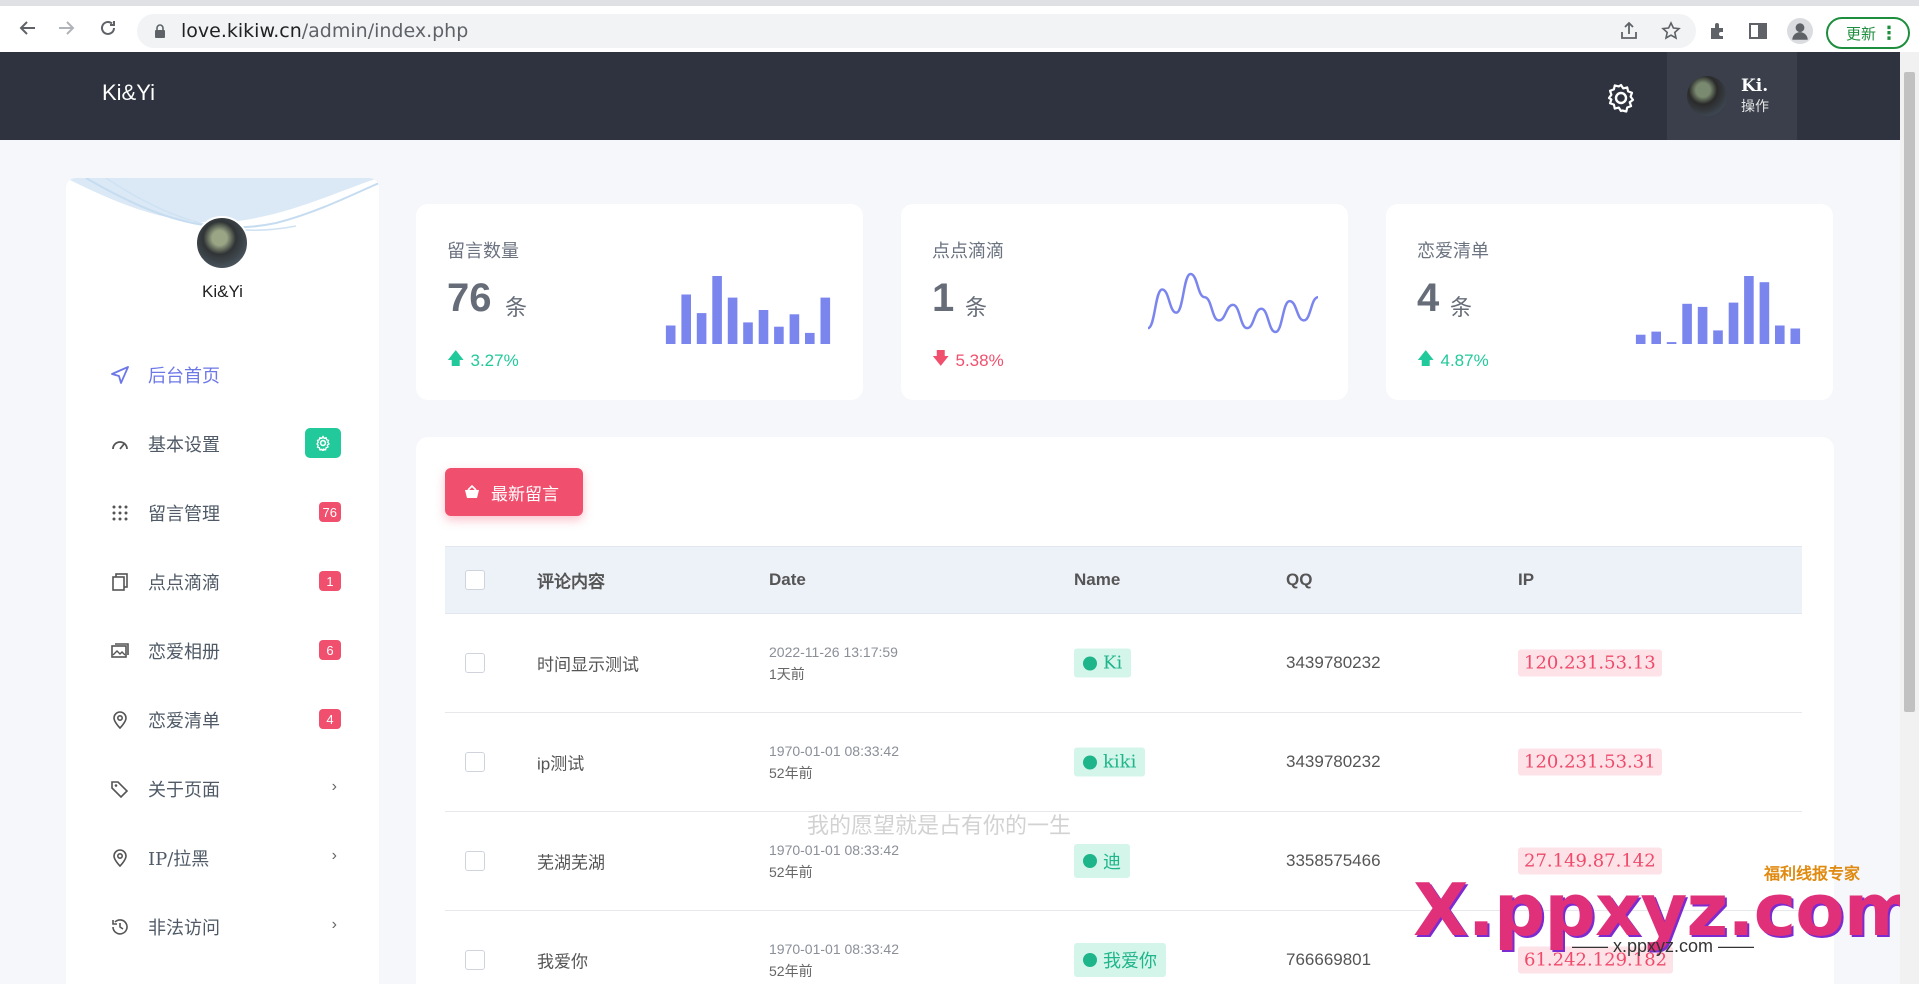 This screenshot has width=1919, height=984. I want to click on scrollbar-thumb, so click(1909, 392).